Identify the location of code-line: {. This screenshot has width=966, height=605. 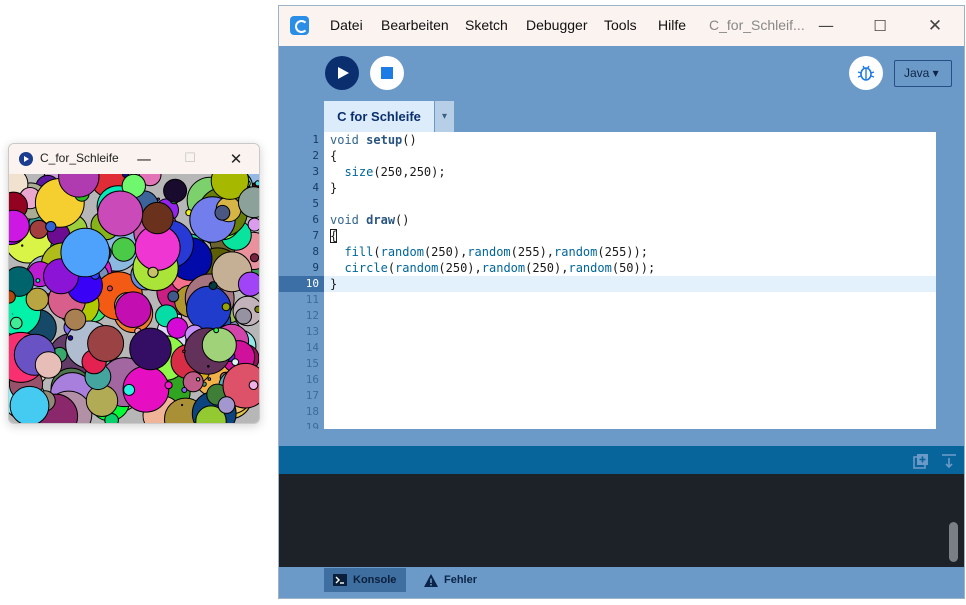
(333, 156).